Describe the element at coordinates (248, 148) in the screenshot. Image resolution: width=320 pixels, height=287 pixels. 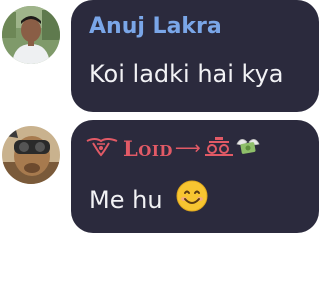
I see `flying-money-icon` at that location.